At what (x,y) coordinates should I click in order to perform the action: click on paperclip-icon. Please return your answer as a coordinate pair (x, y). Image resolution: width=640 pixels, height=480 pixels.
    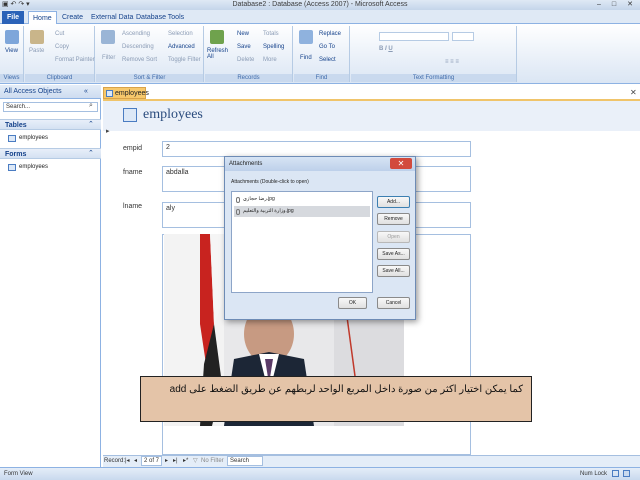
    Looking at the image, I should click on (238, 212).